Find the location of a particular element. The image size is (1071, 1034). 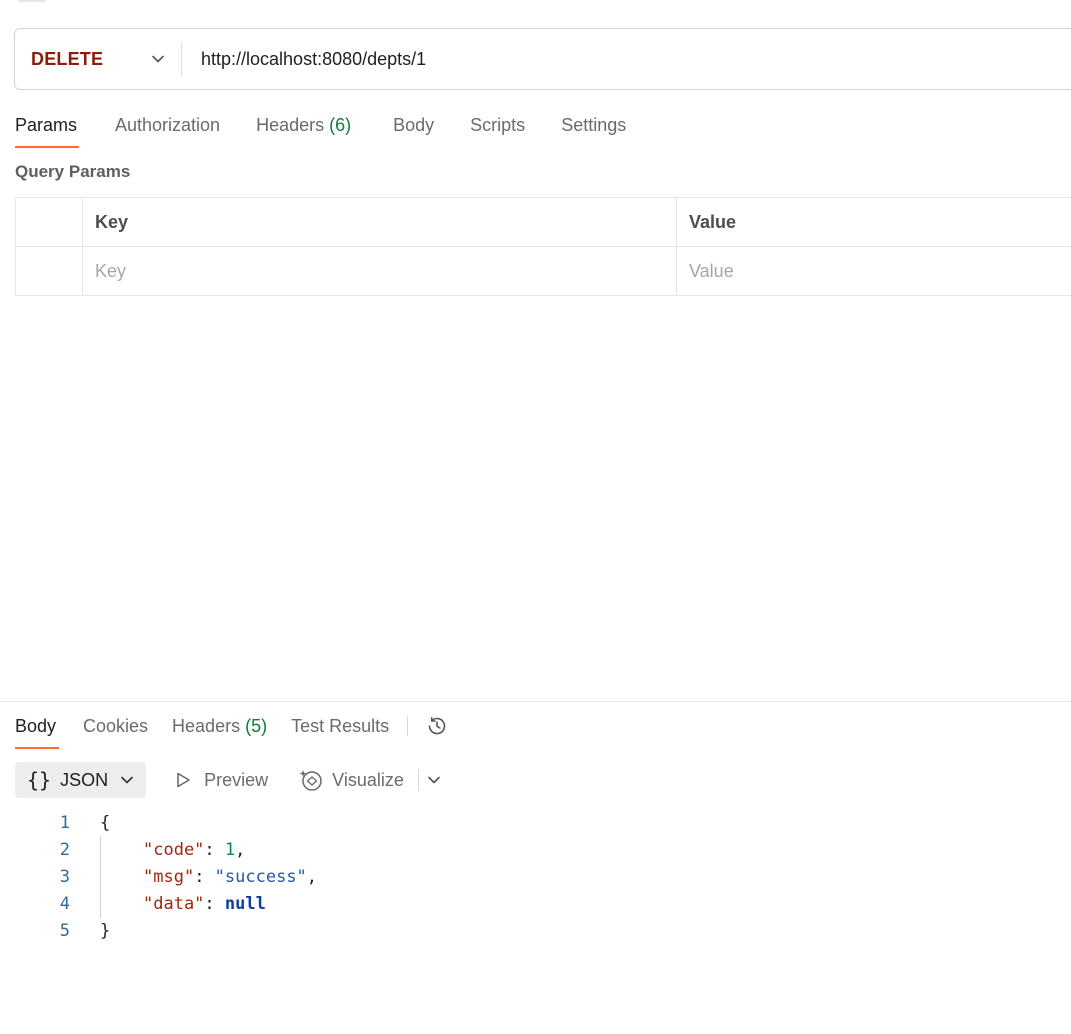

response-tab-cookies: Cookies is located at coordinates (115, 729).